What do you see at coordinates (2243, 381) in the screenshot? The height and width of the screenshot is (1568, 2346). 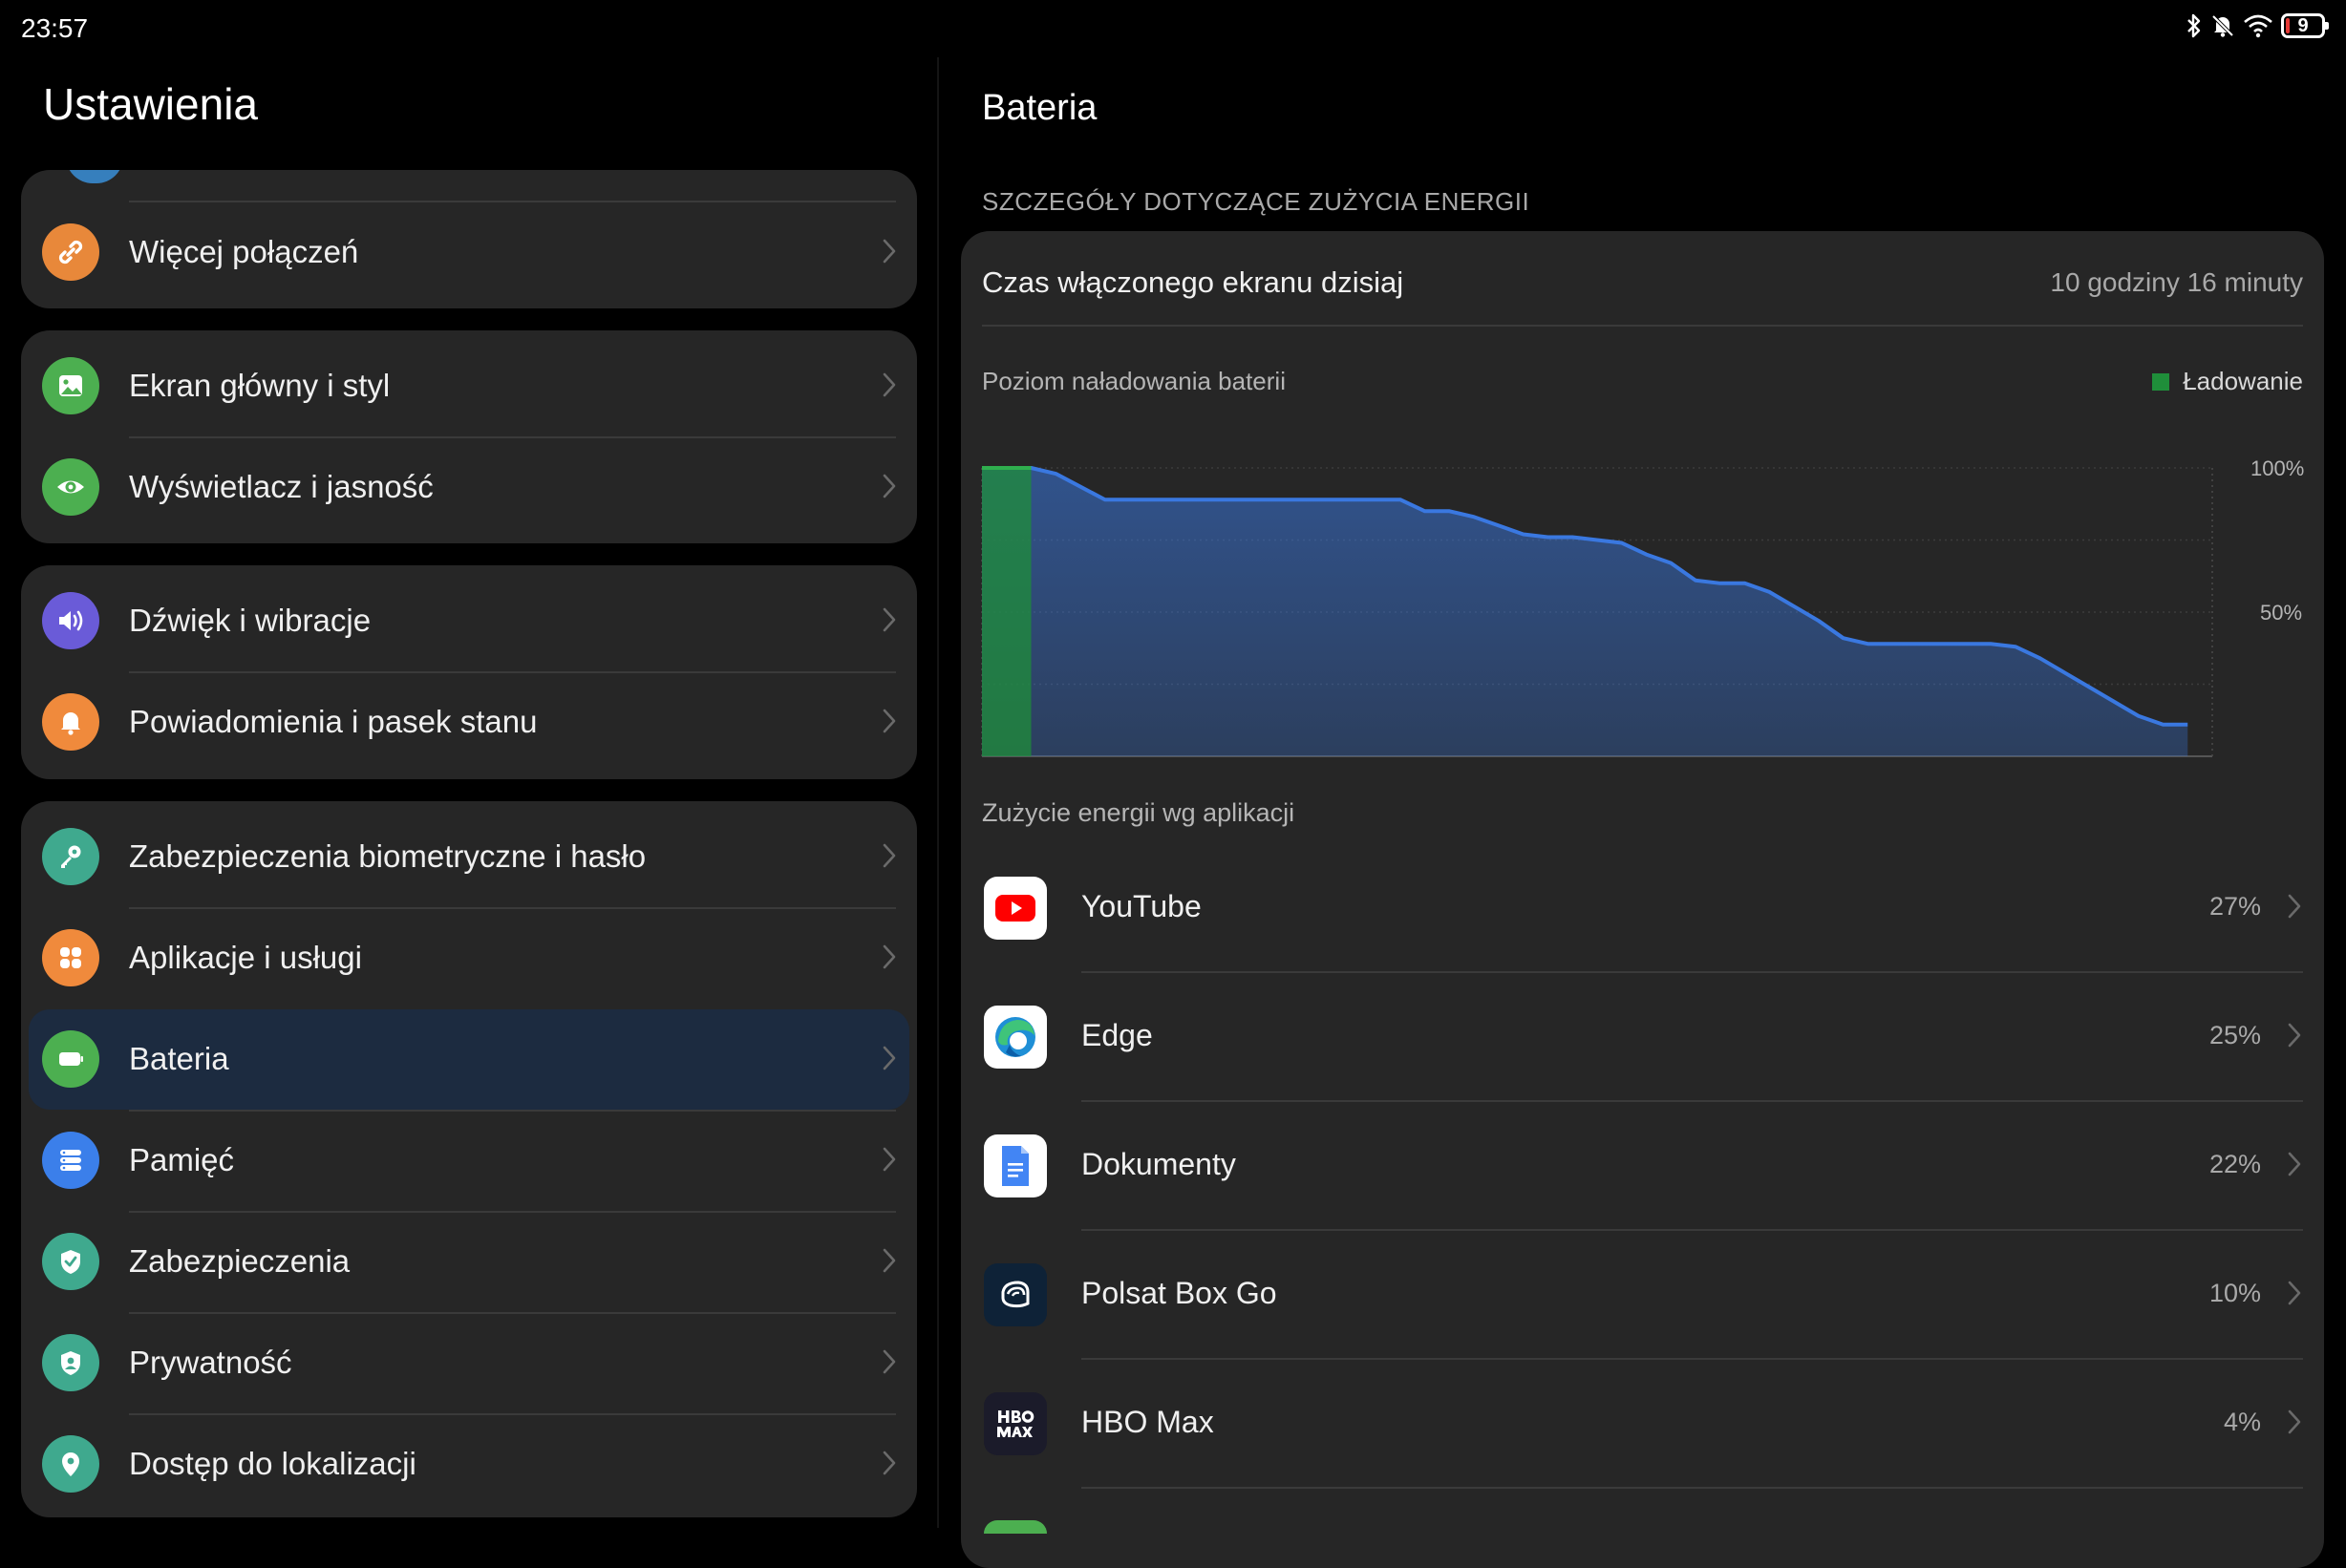 I see `charging-legend-label: Ładowanie` at bounding box center [2243, 381].